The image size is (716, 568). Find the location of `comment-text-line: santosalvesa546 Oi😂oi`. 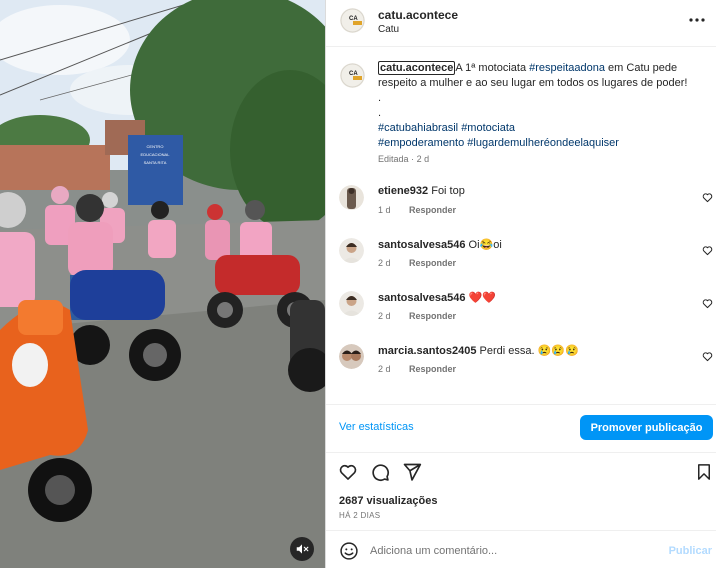

comment-text-line: santosalvesa546 Oi😂oi is located at coordinates (440, 244).